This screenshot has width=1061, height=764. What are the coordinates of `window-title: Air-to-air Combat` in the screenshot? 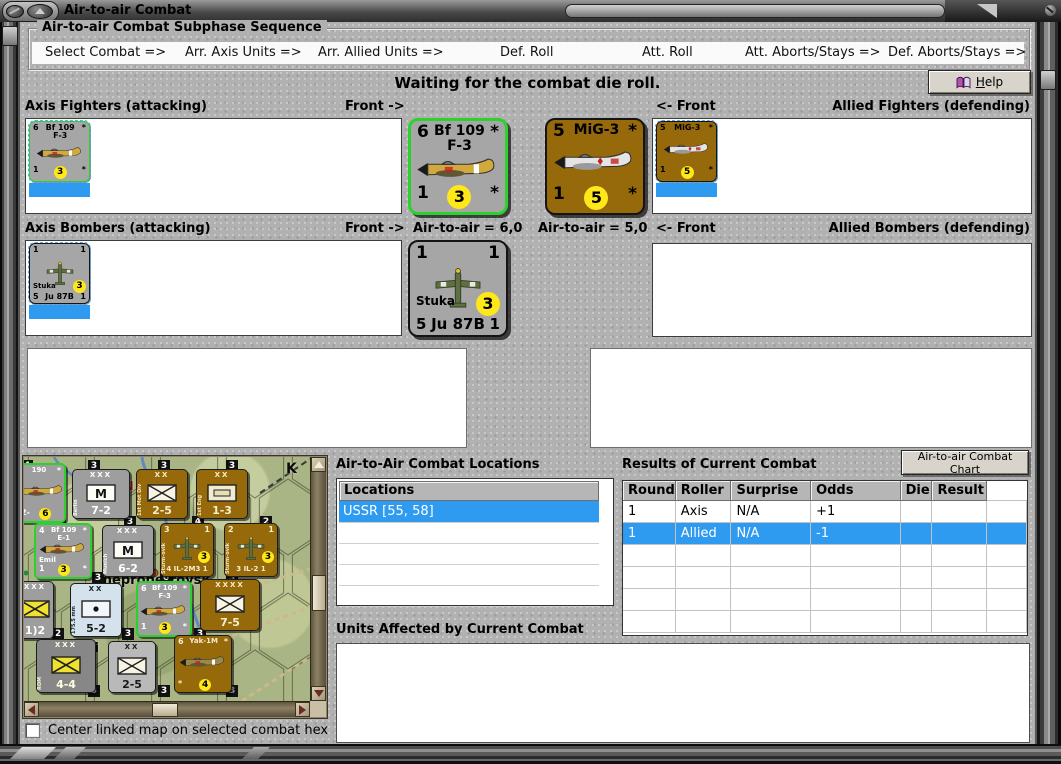 It's located at (128, 10).